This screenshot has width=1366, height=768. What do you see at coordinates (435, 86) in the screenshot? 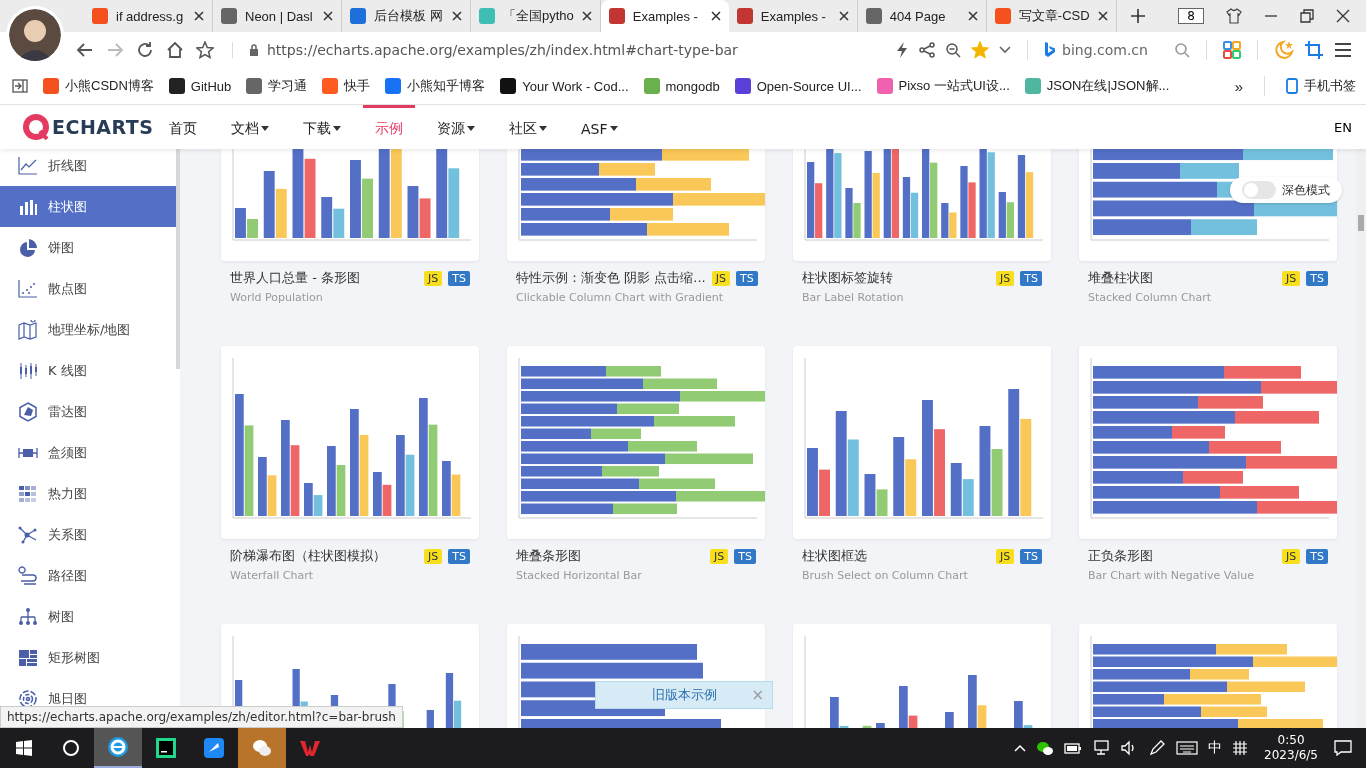
I see `bookmark-link: 小熊知乎博客` at bounding box center [435, 86].